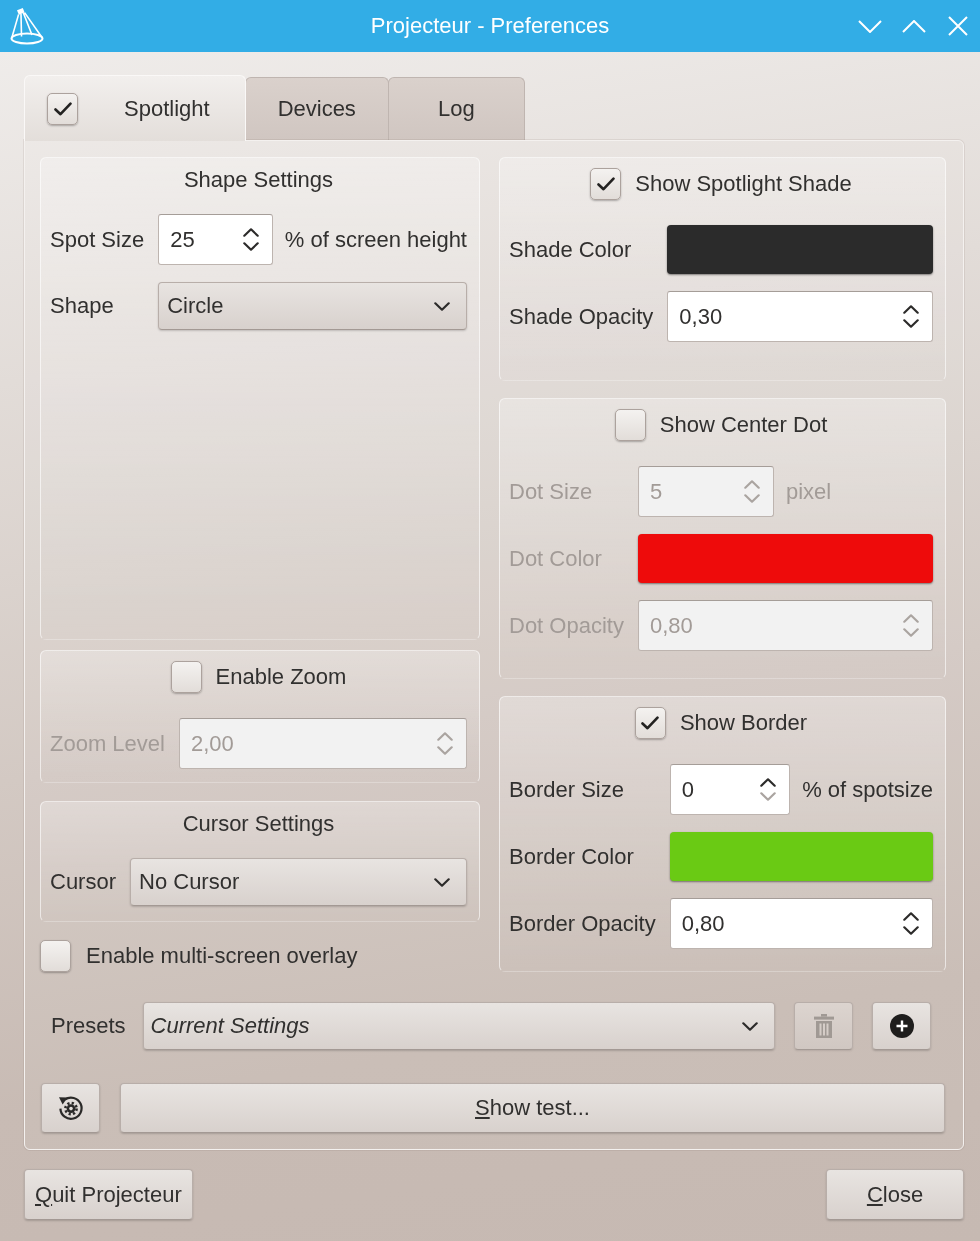  I want to click on spin-box: 0,30, so click(800, 316).